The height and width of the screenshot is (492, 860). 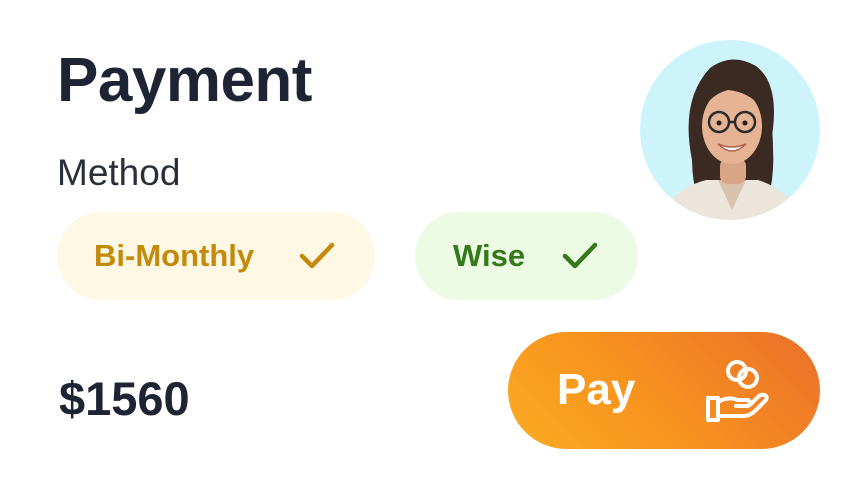 What do you see at coordinates (596, 389) in the screenshot?
I see `pay-button-label: Pay` at bounding box center [596, 389].